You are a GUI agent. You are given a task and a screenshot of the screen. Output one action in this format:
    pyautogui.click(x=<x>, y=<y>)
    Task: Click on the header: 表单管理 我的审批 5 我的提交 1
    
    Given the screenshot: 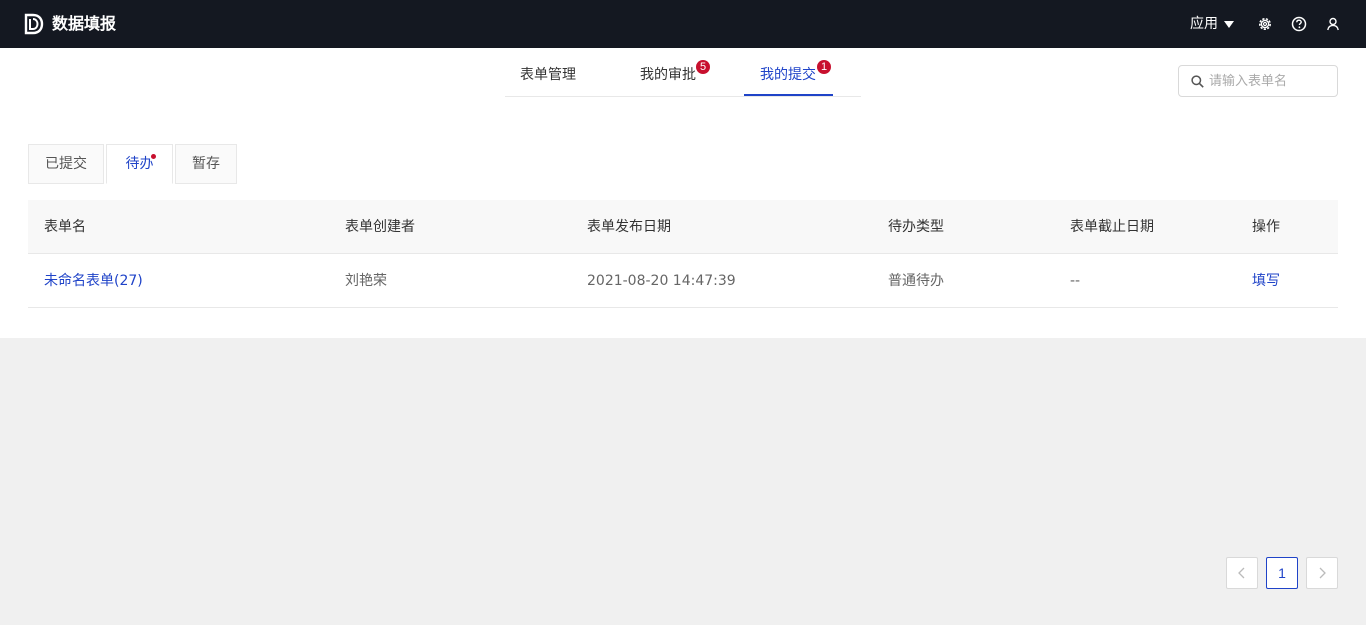 What is the action you would take?
    pyautogui.click(x=683, y=80)
    